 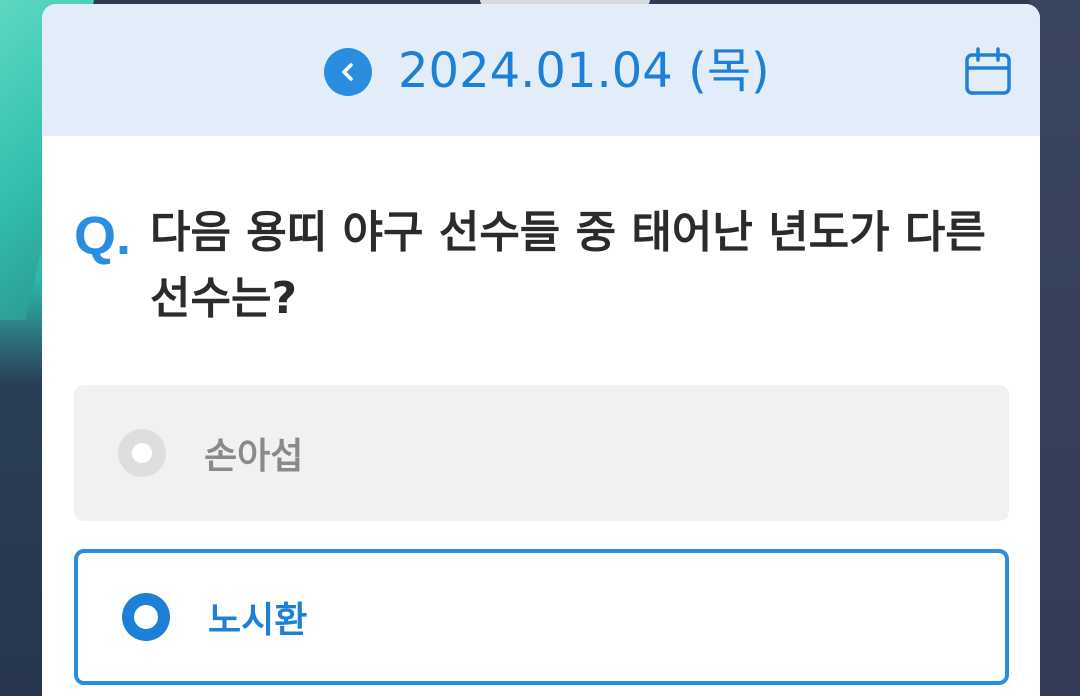 I want to click on question-text: 다음 용띠 야구 선수들 중 태어난 년도가 다른 선수는?, so click(x=568, y=265).